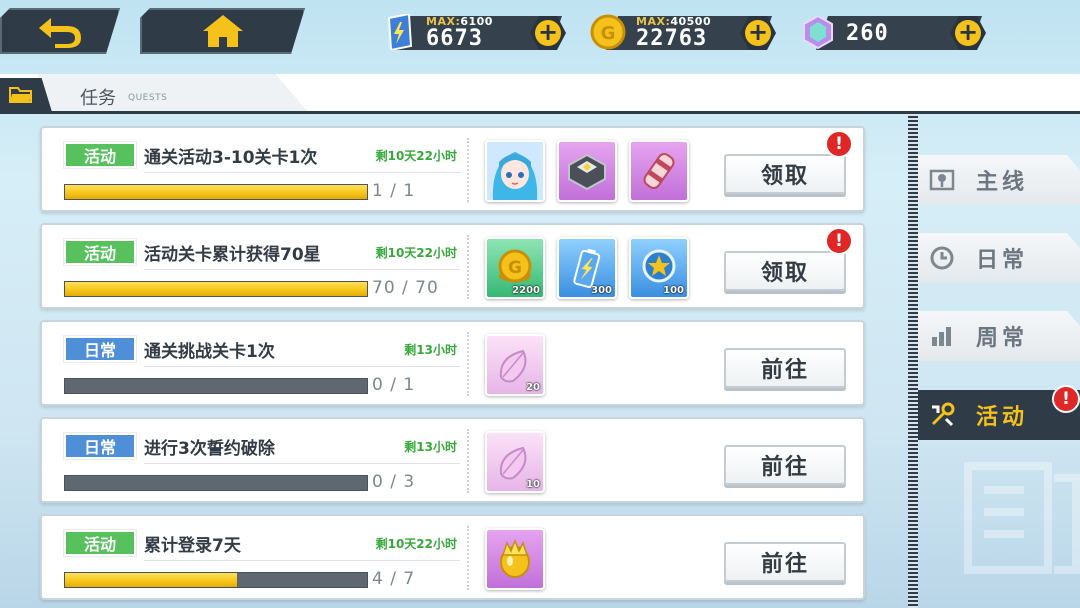 The height and width of the screenshot is (608, 1080). I want to click on character-portrait-icon, so click(515, 171).